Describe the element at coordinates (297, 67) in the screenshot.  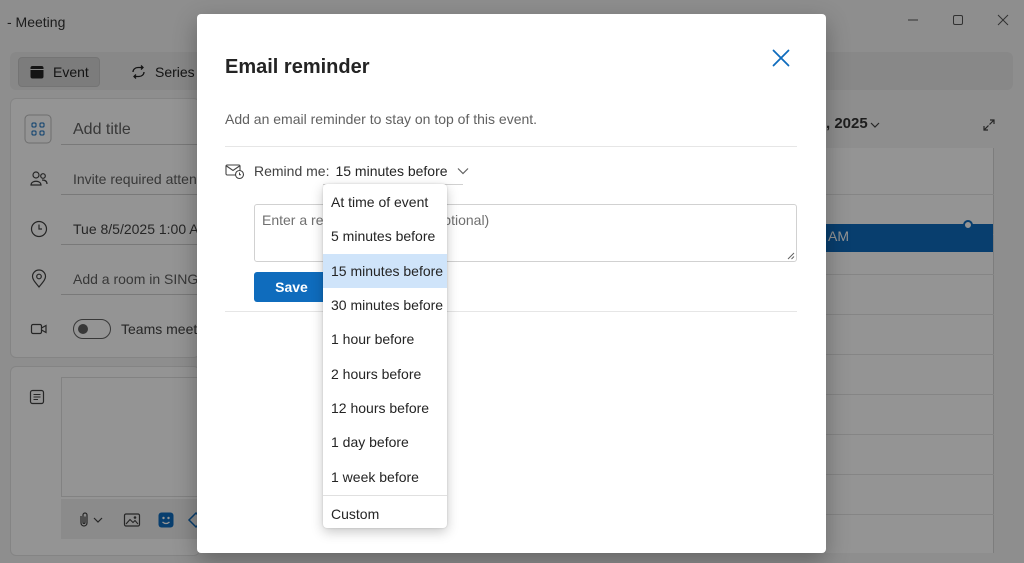
I see `dialog-title: Email reminder` at that location.